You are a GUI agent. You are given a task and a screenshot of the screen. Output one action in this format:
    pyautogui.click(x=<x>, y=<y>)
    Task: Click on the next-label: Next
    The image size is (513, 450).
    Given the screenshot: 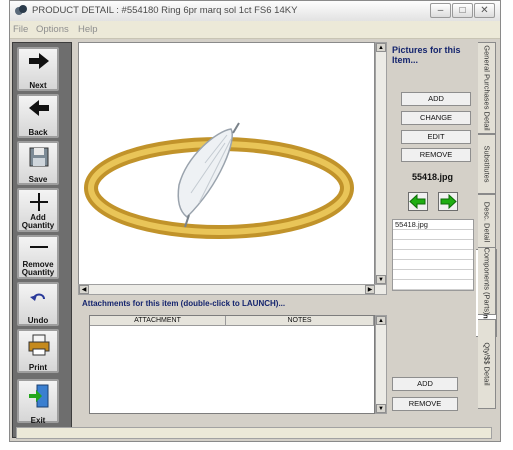 What is the action you would take?
    pyautogui.click(x=38, y=85)
    